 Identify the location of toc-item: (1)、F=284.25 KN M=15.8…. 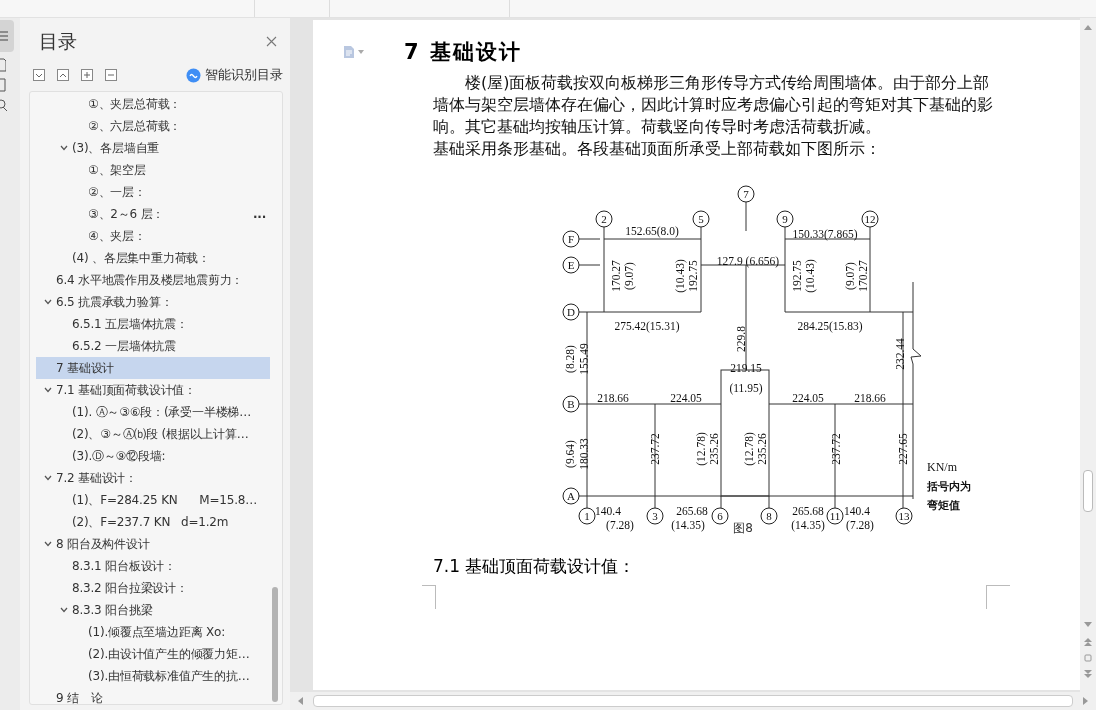
(153, 500).